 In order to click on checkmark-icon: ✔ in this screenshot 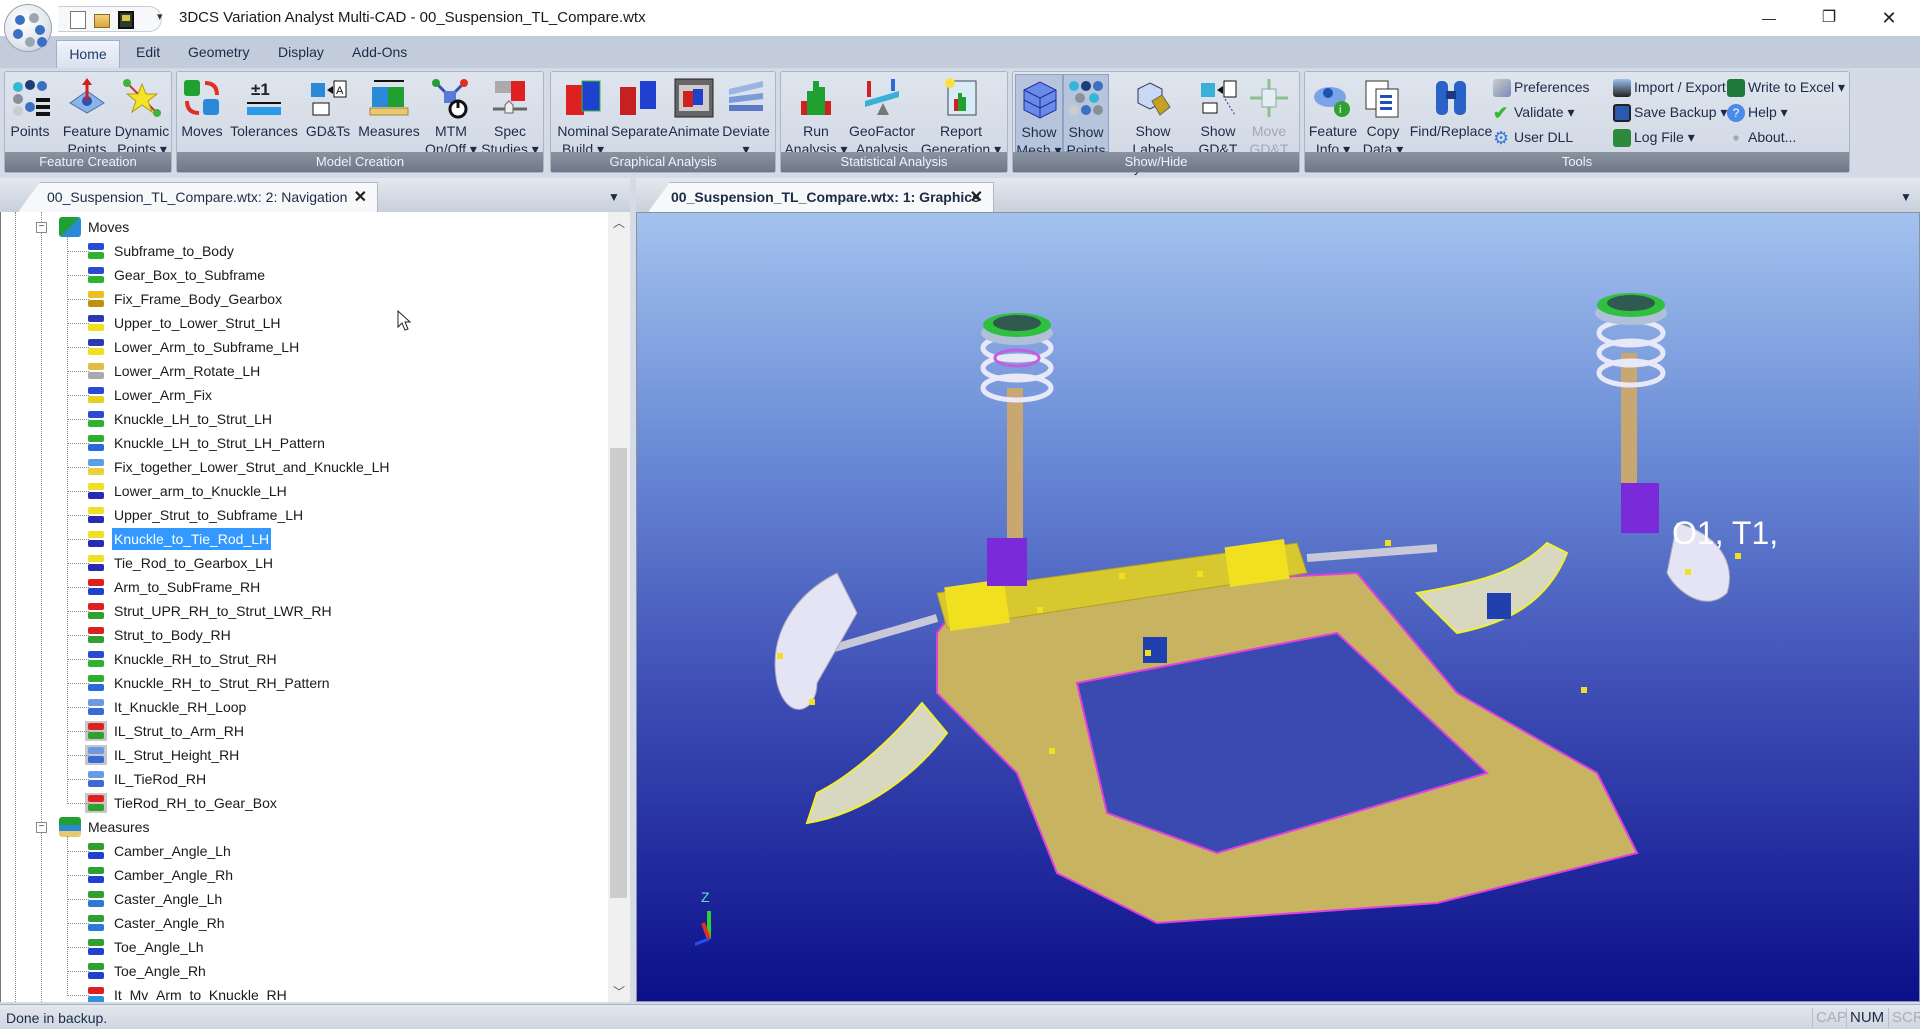, I will do `click(1501, 113)`.